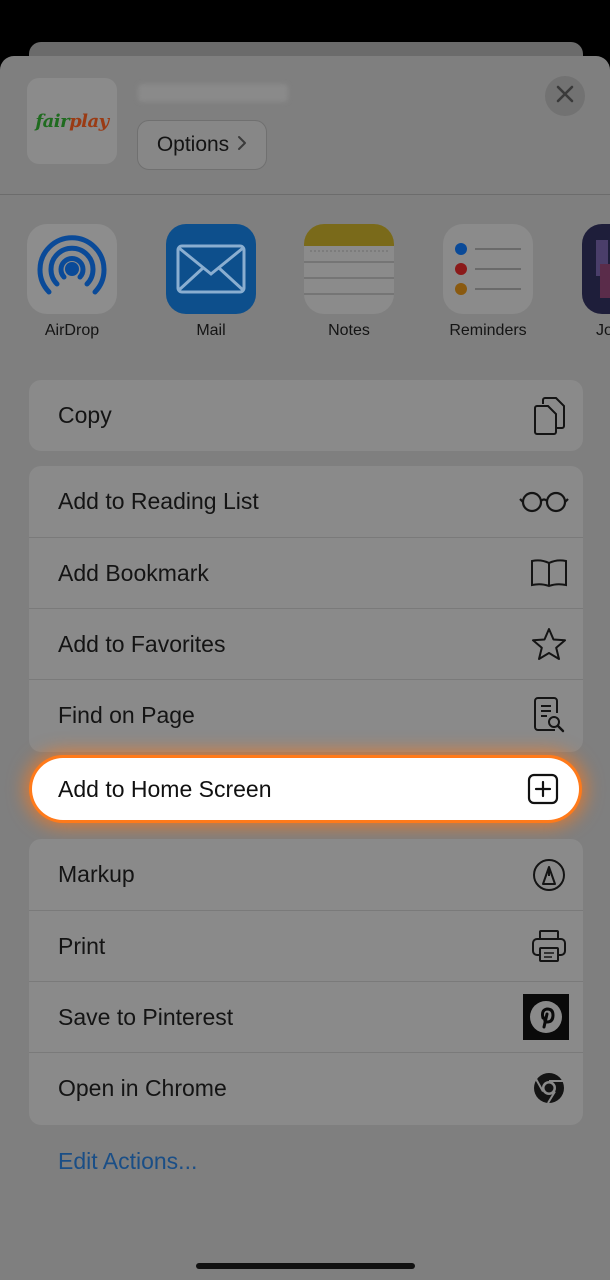 The height and width of the screenshot is (1280, 610). I want to click on reminders-icon, so click(488, 269).